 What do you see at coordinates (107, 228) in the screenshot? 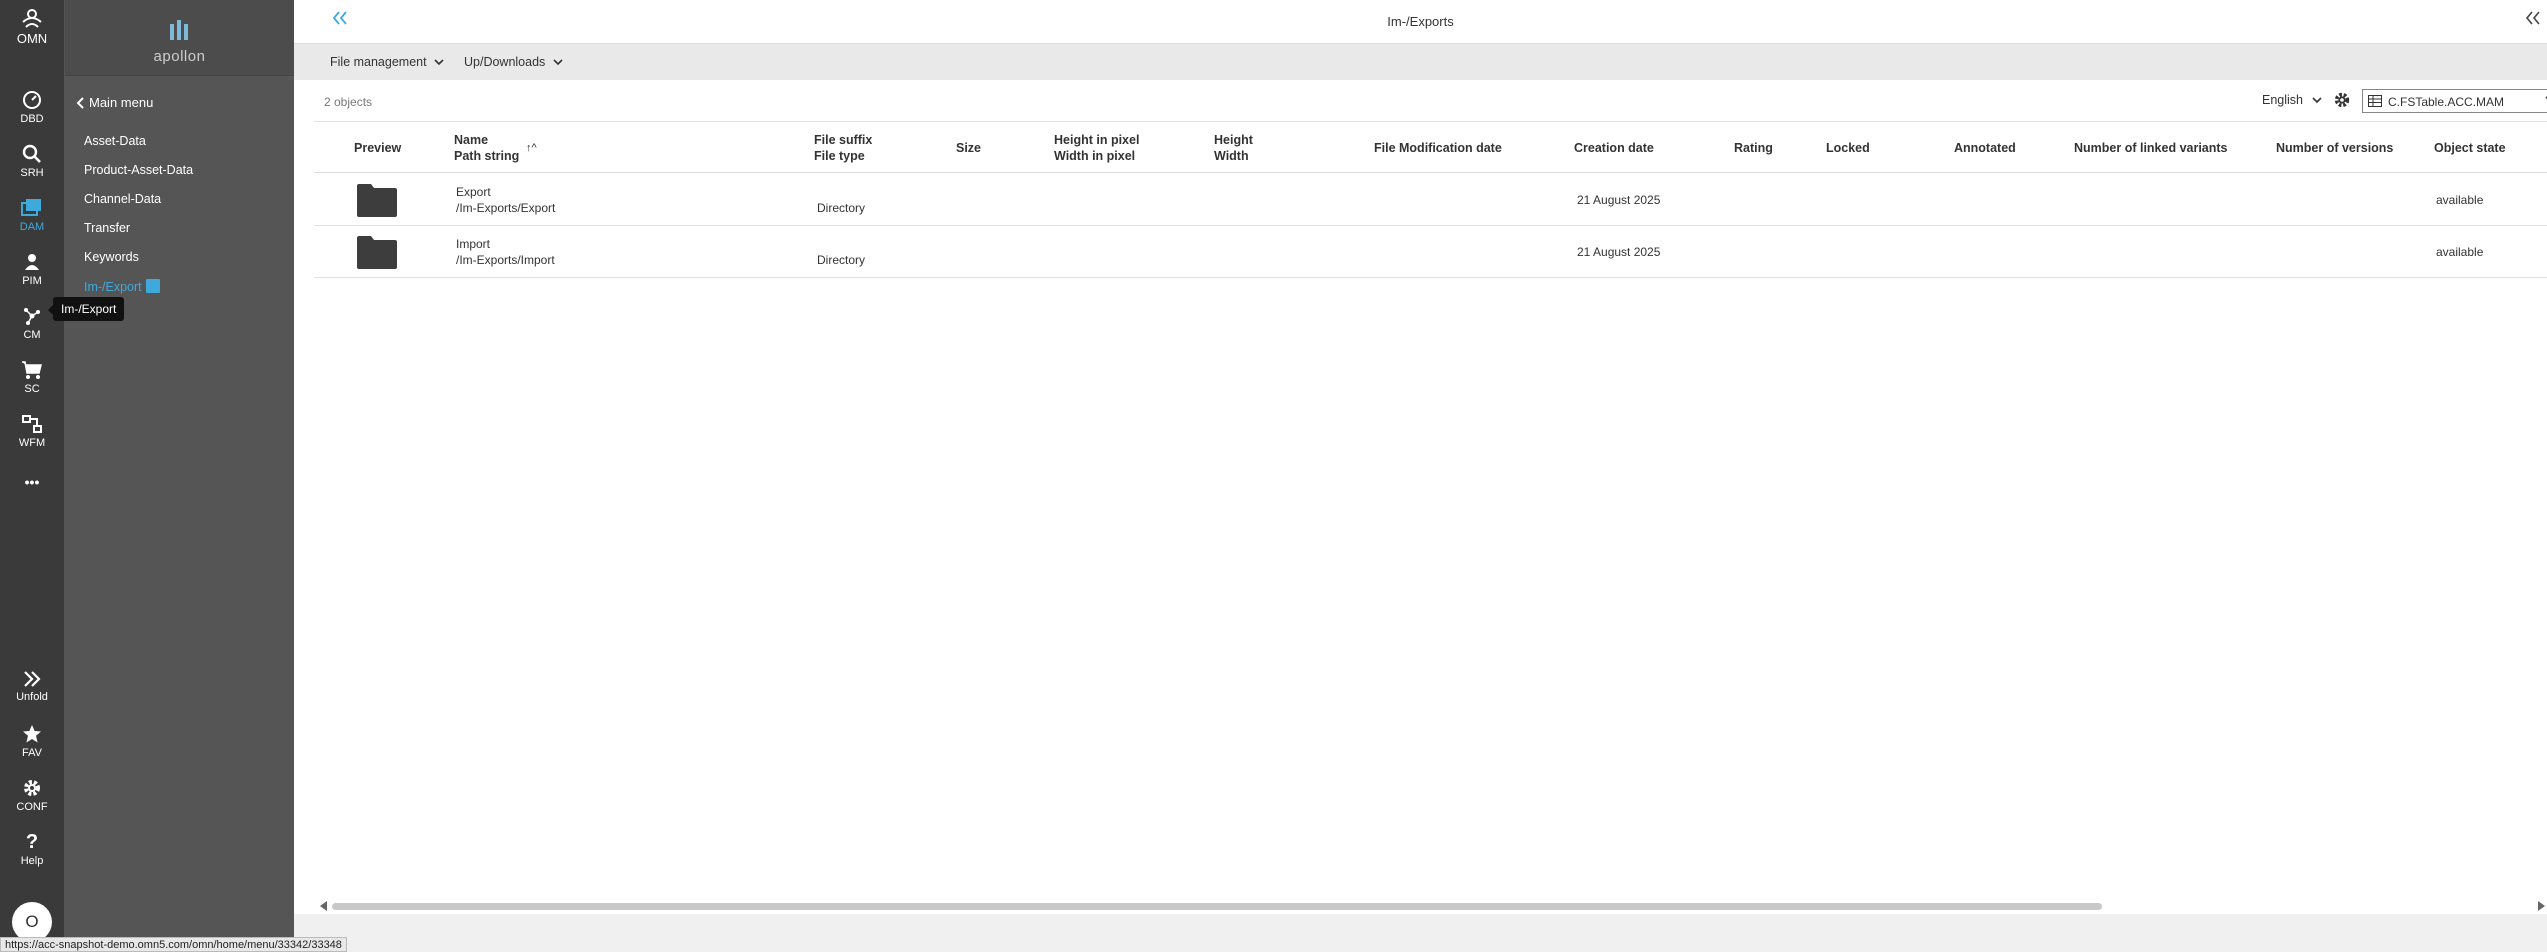
I see `menu-item-transfer: Transfer` at bounding box center [107, 228].